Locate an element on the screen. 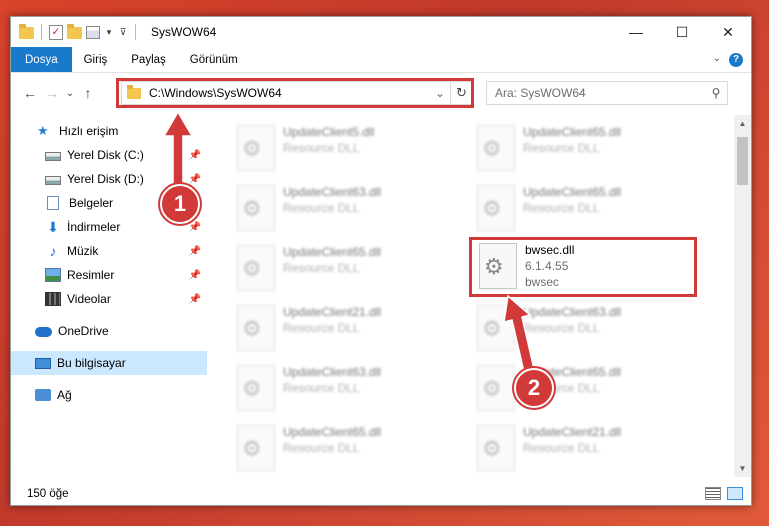 Image resolution: width=769 pixels, height=526 pixels. sidebar-item-label: Yerel Disk (C:) is located at coordinates (105, 155).